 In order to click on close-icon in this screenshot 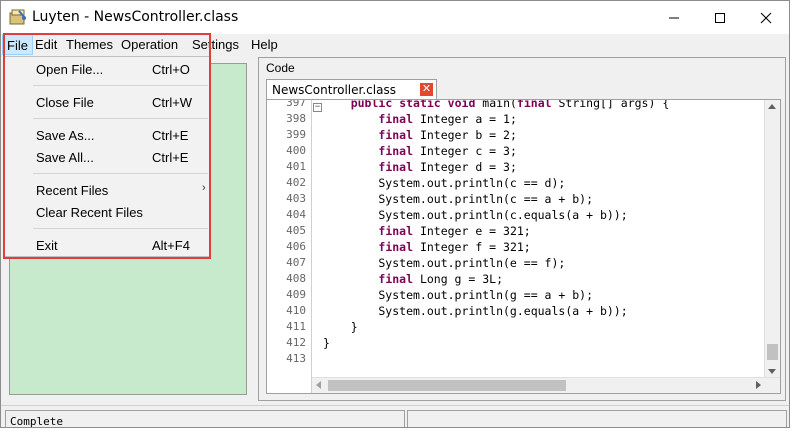, I will do `click(766, 17)`.